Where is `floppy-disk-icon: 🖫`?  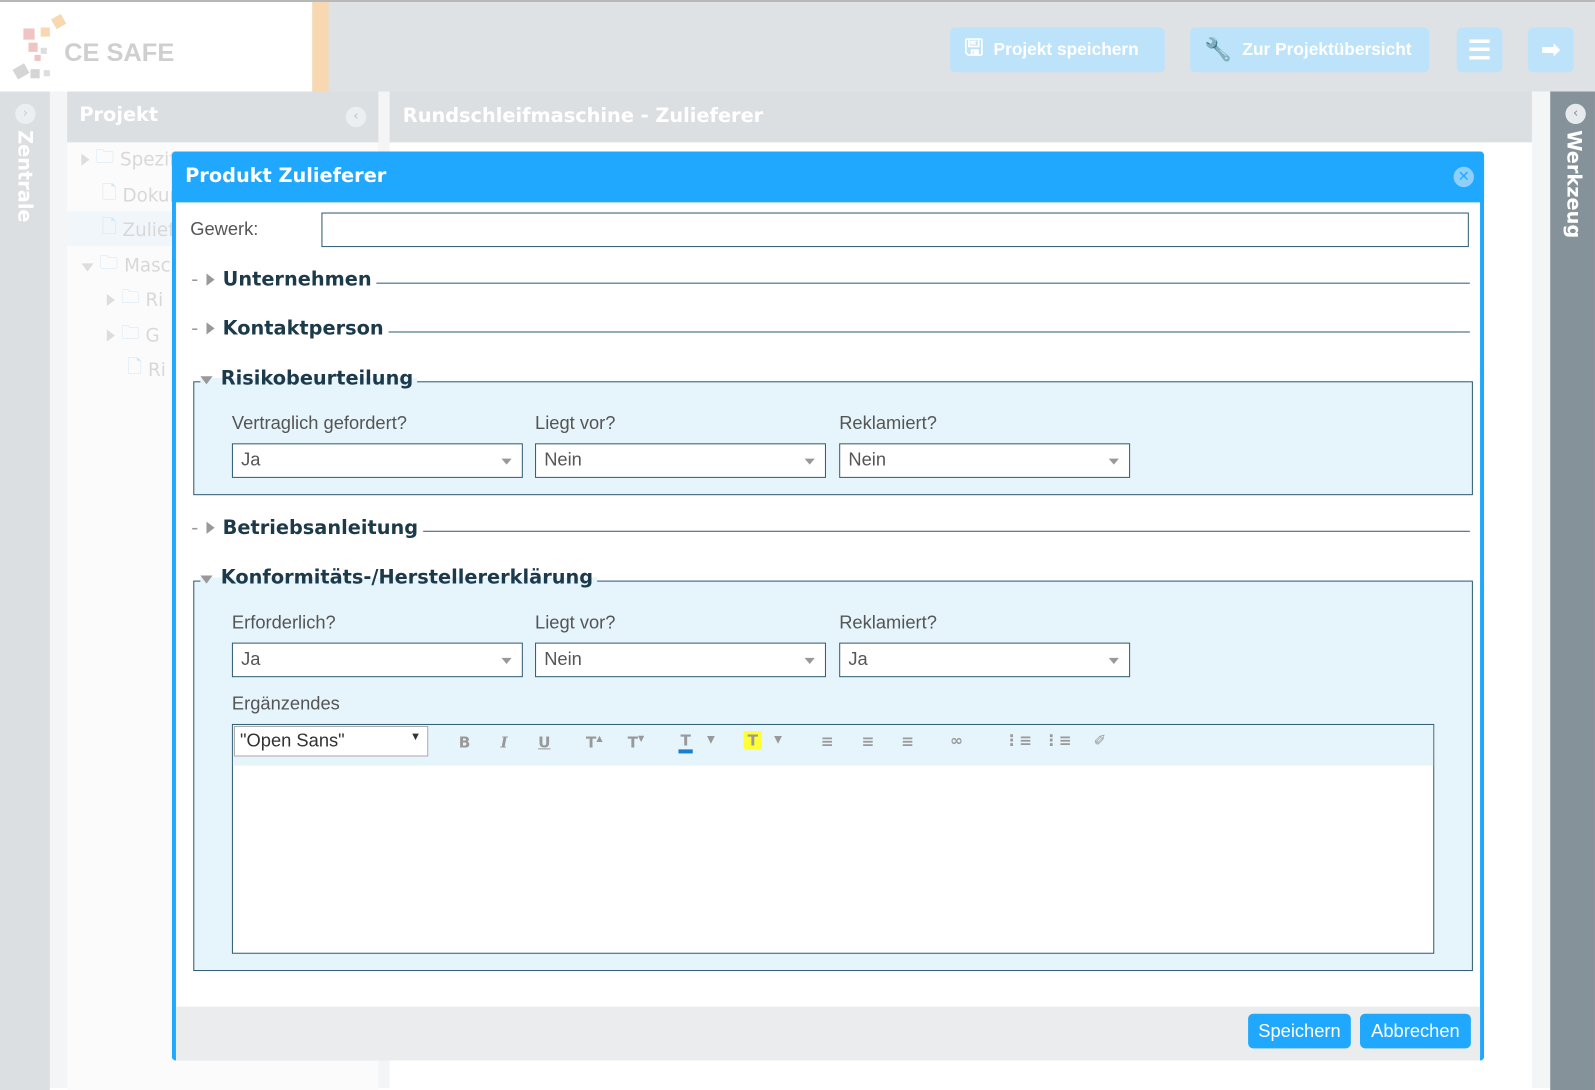
floppy-disk-icon: 🖫 is located at coordinates (974, 47).